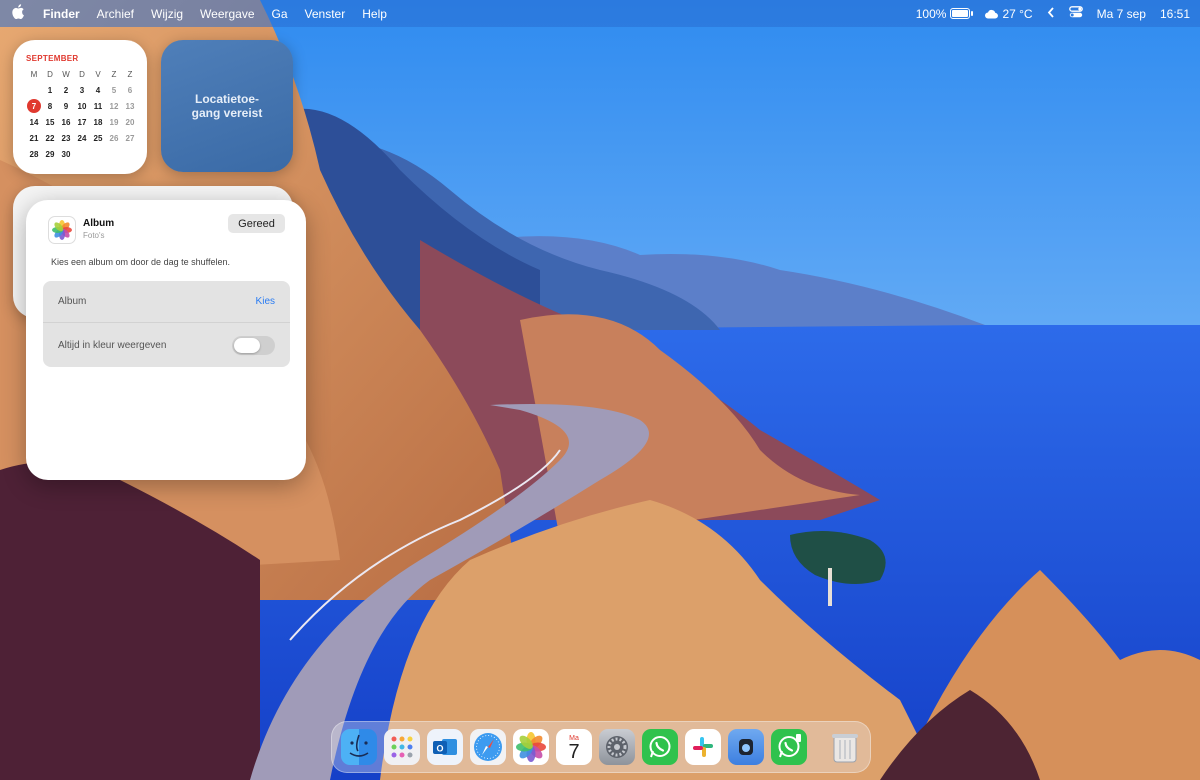 This screenshot has width=1200, height=780. What do you see at coordinates (66, 106) in the screenshot?
I see `calendar-day: 9` at bounding box center [66, 106].